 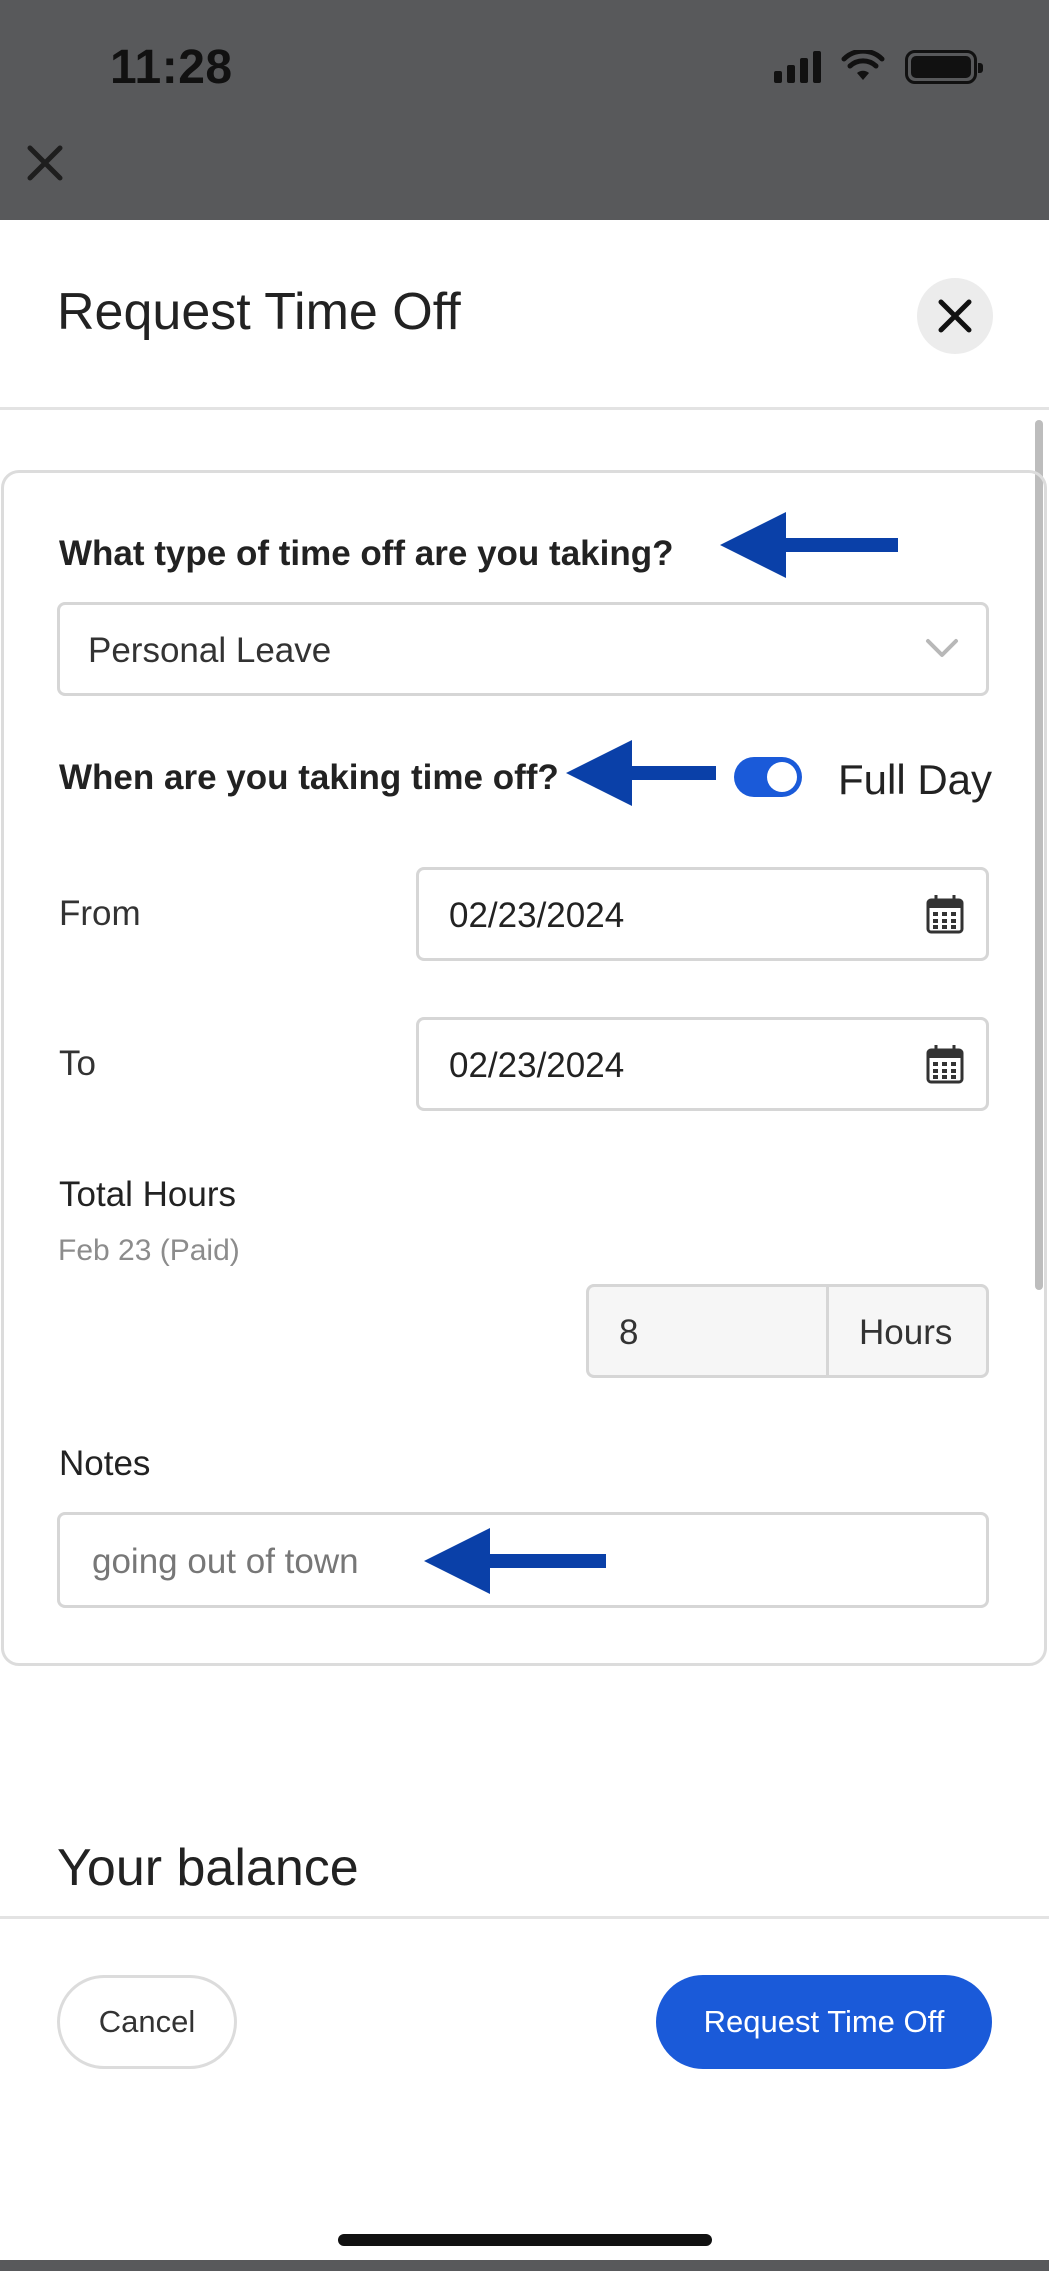 I want to click on status-time: 11:28, so click(x=171, y=67).